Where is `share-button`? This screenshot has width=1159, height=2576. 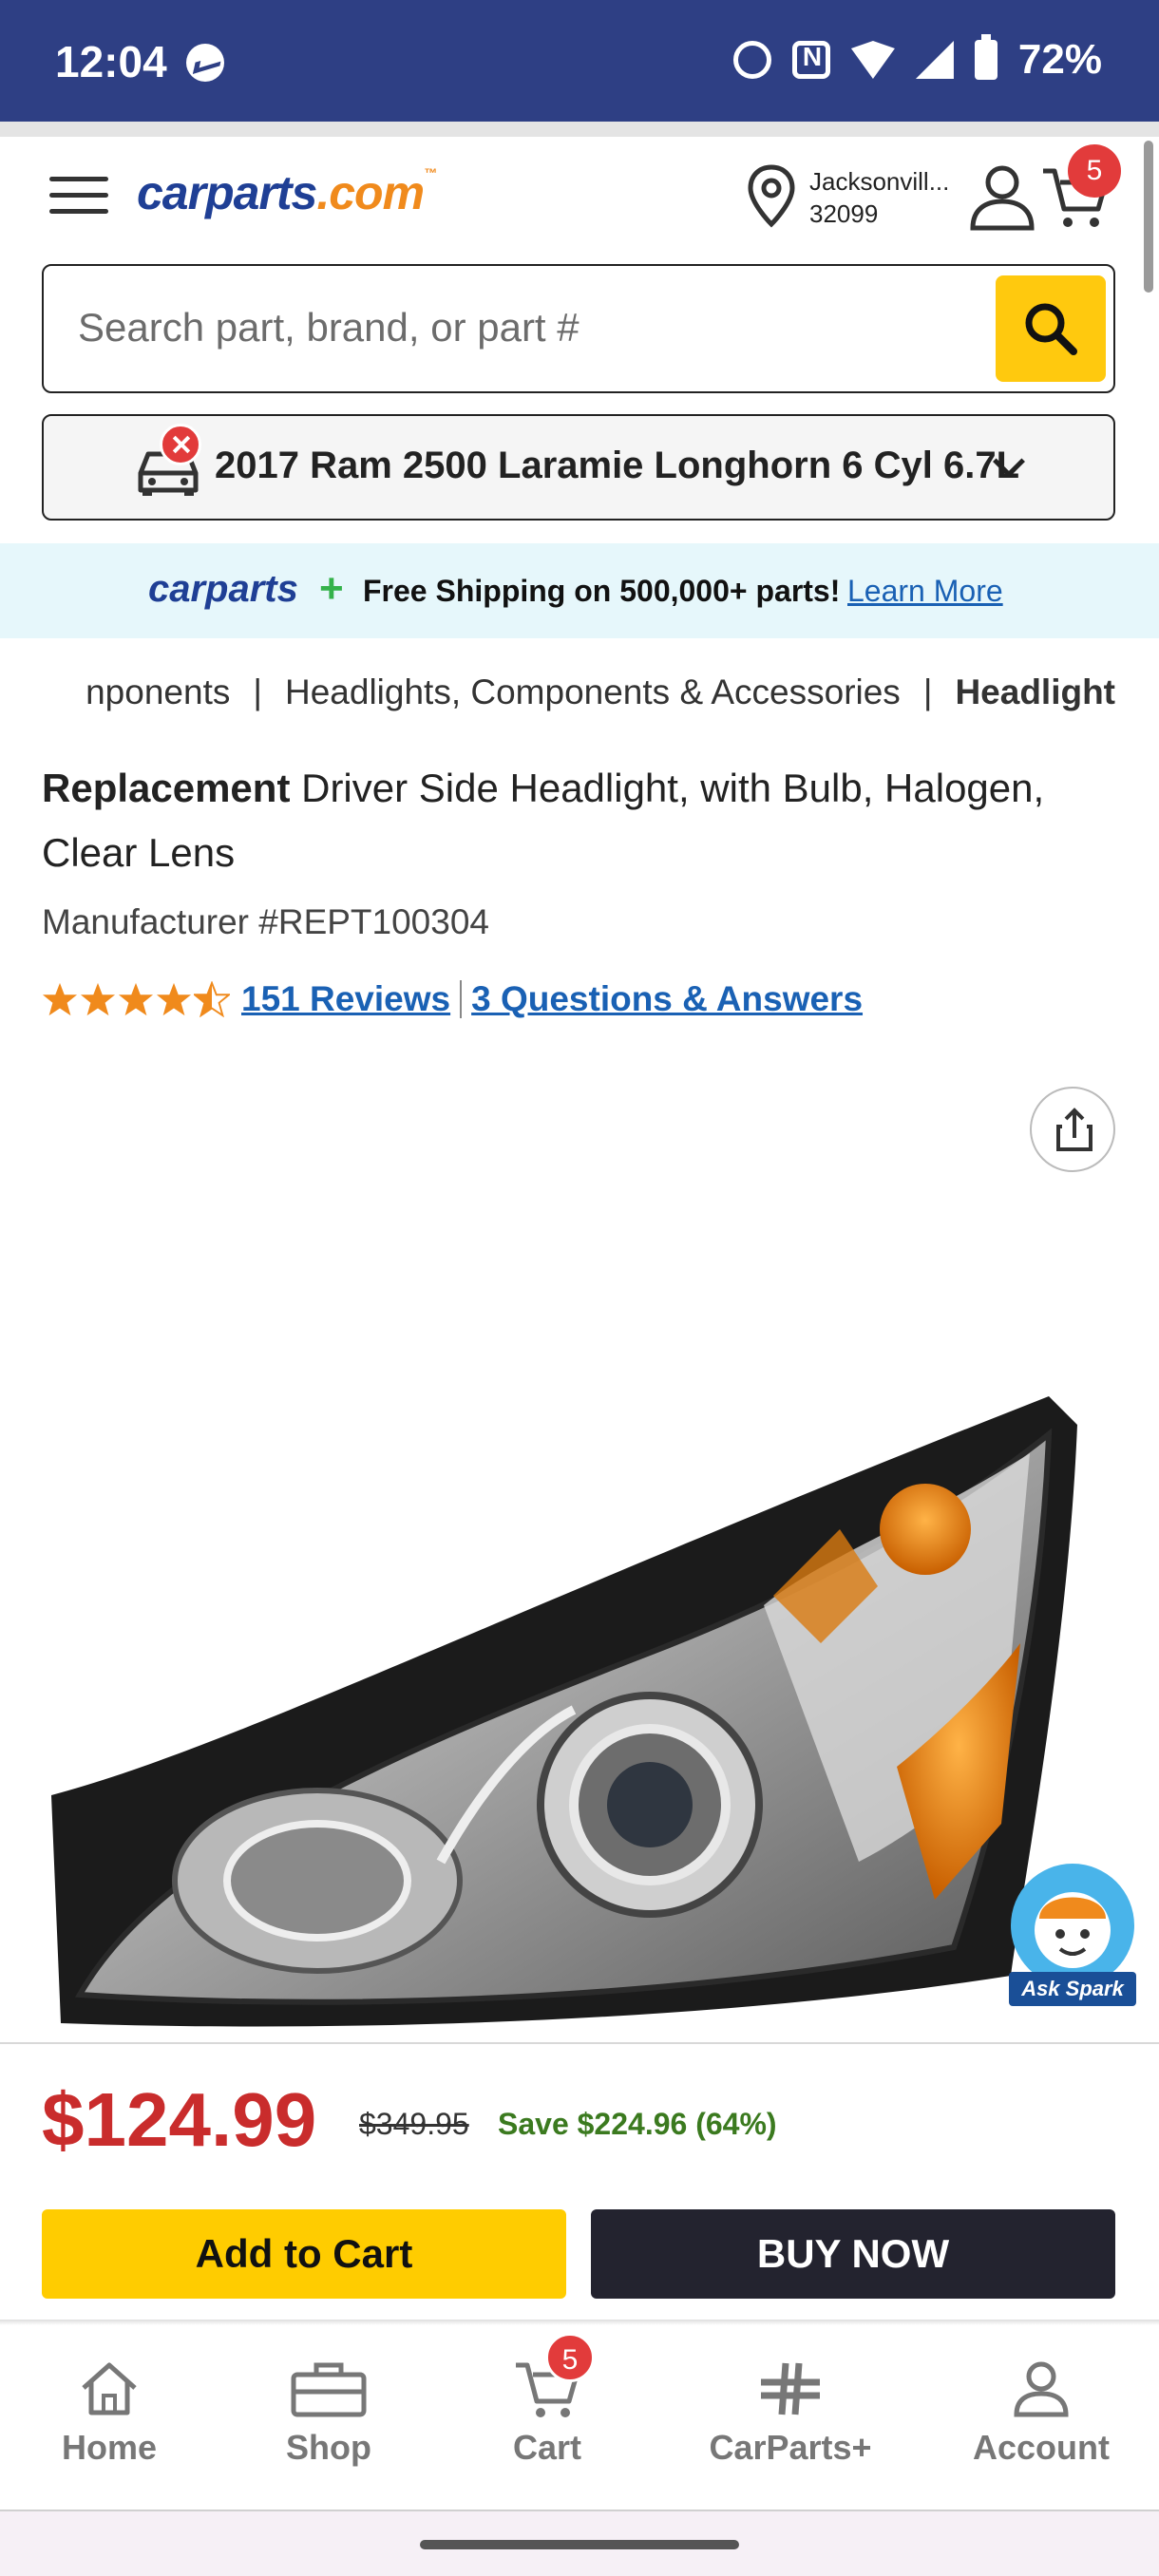
share-button is located at coordinates (1072, 1129).